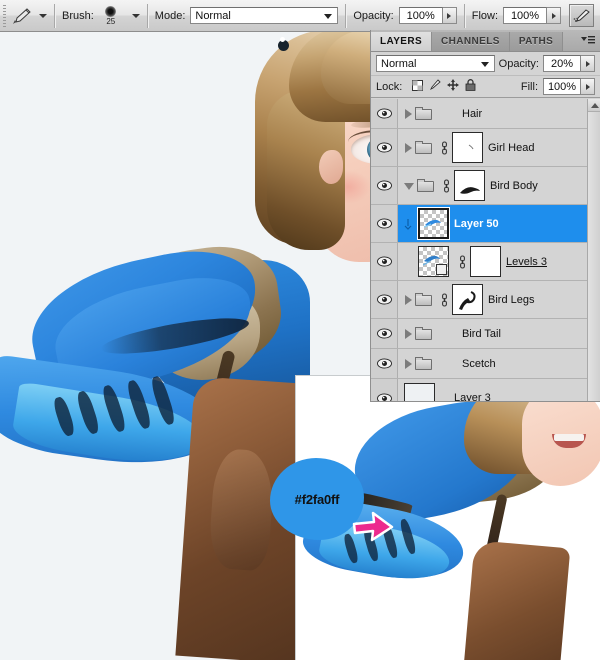 This screenshot has height=660, width=600. I want to click on opacity-input: 100%, so click(420, 15).